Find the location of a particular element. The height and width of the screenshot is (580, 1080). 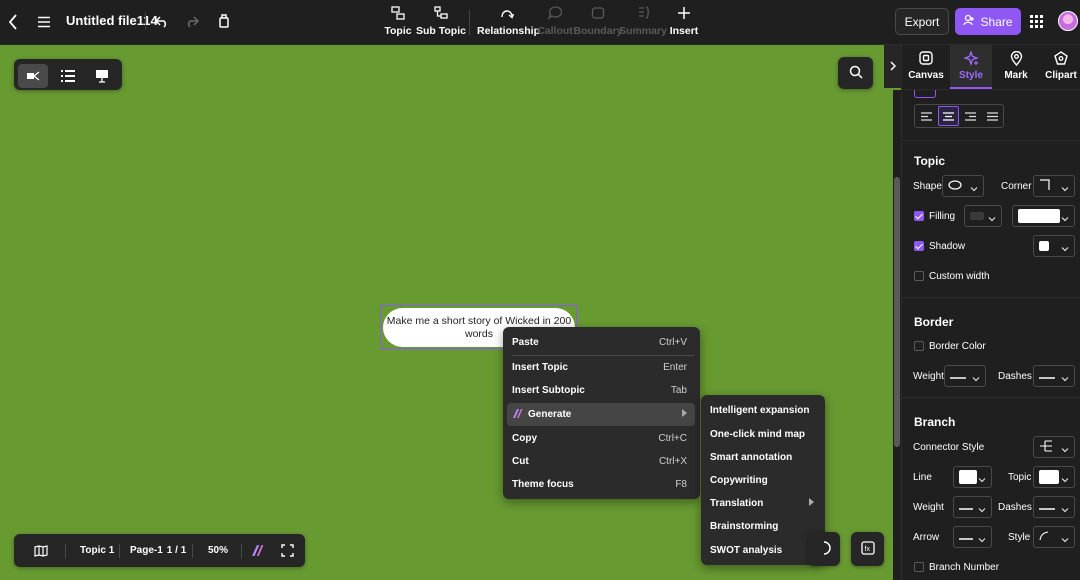

subtopic-tool: Sub Topic is located at coordinates (441, 21).